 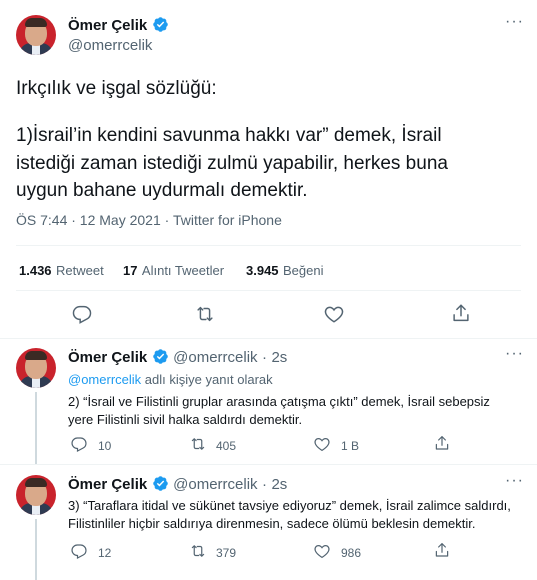 What do you see at coordinates (61, 271) in the screenshot?
I see `retweets-stat: 1.436 Retweet` at bounding box center [61, 271].